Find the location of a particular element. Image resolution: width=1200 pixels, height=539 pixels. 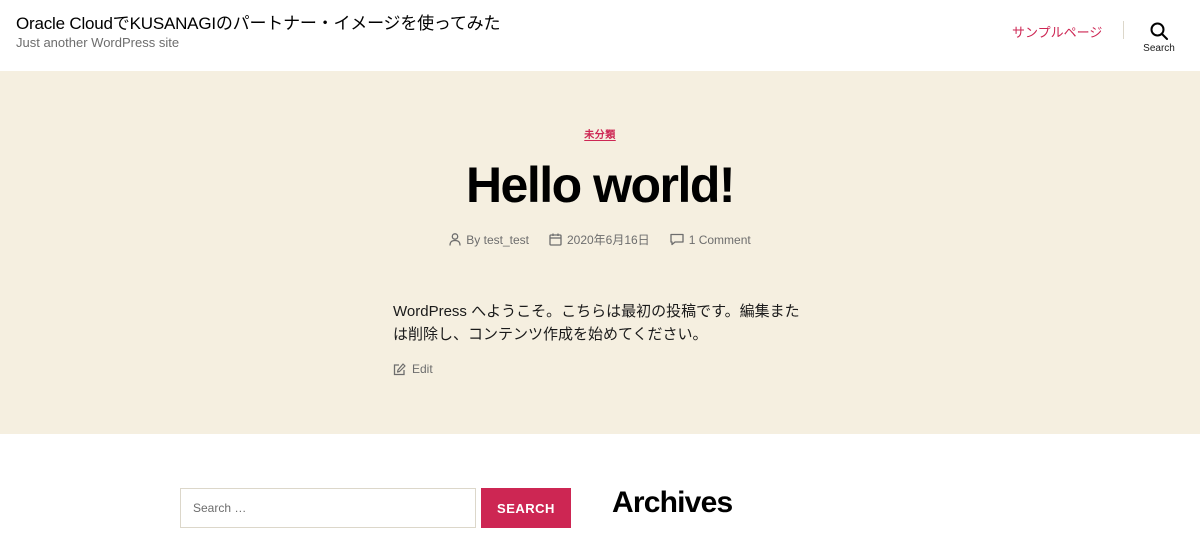

nav-divider is located at coordinates (1123, 30).